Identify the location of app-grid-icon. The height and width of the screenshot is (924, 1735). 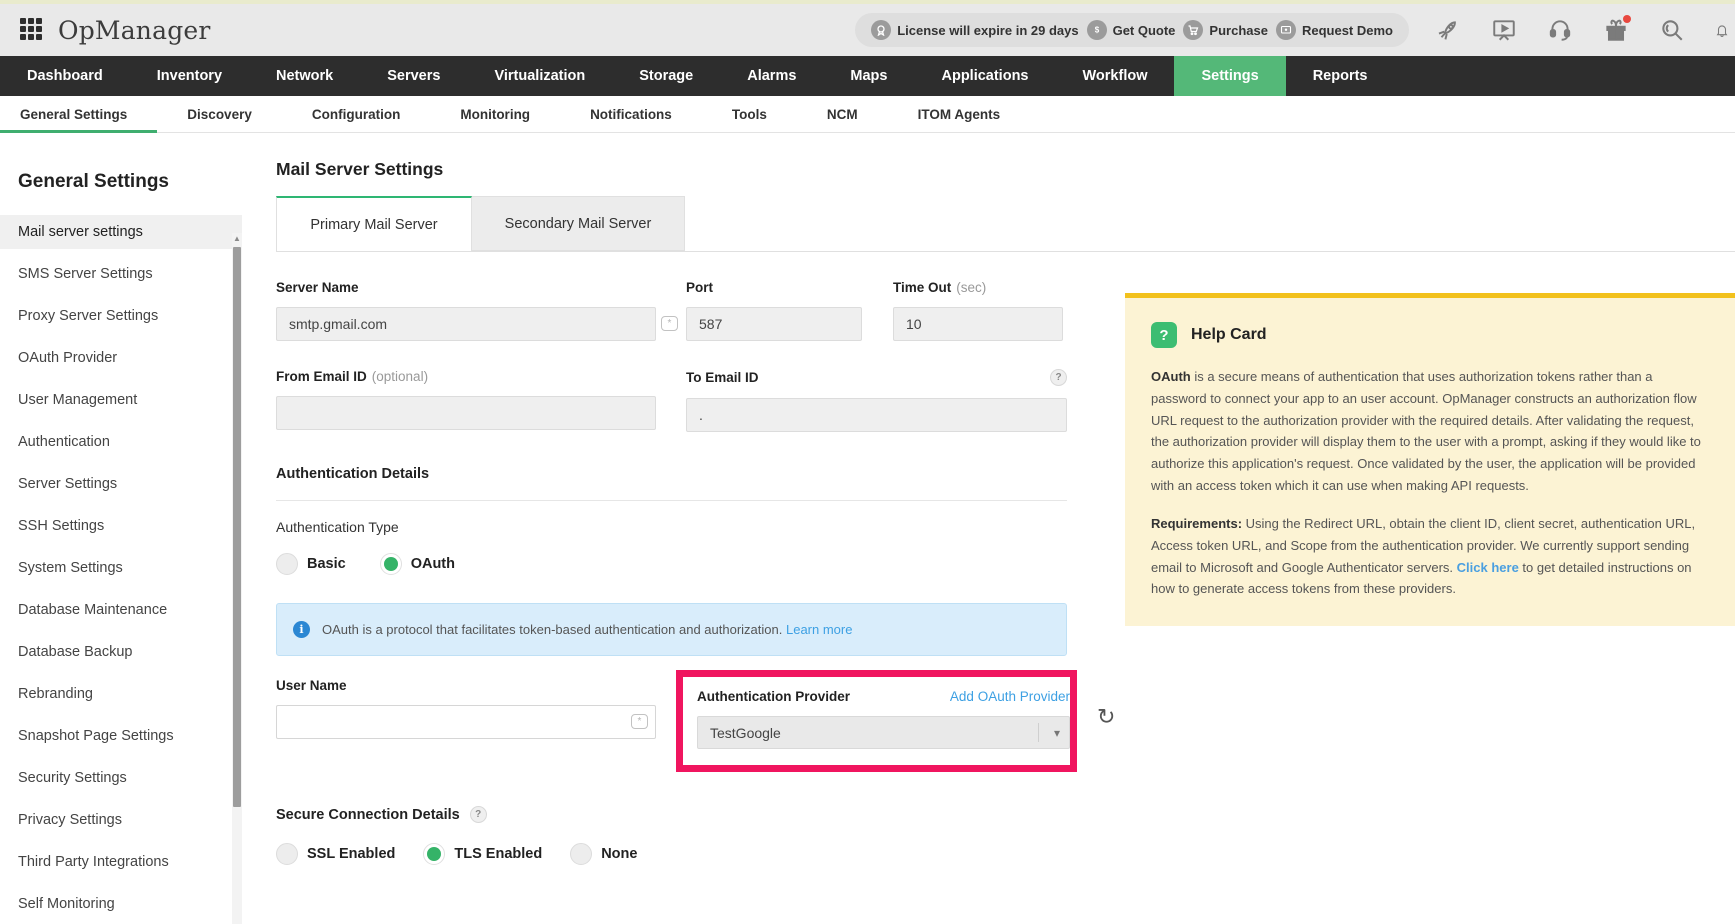
(32, 30).